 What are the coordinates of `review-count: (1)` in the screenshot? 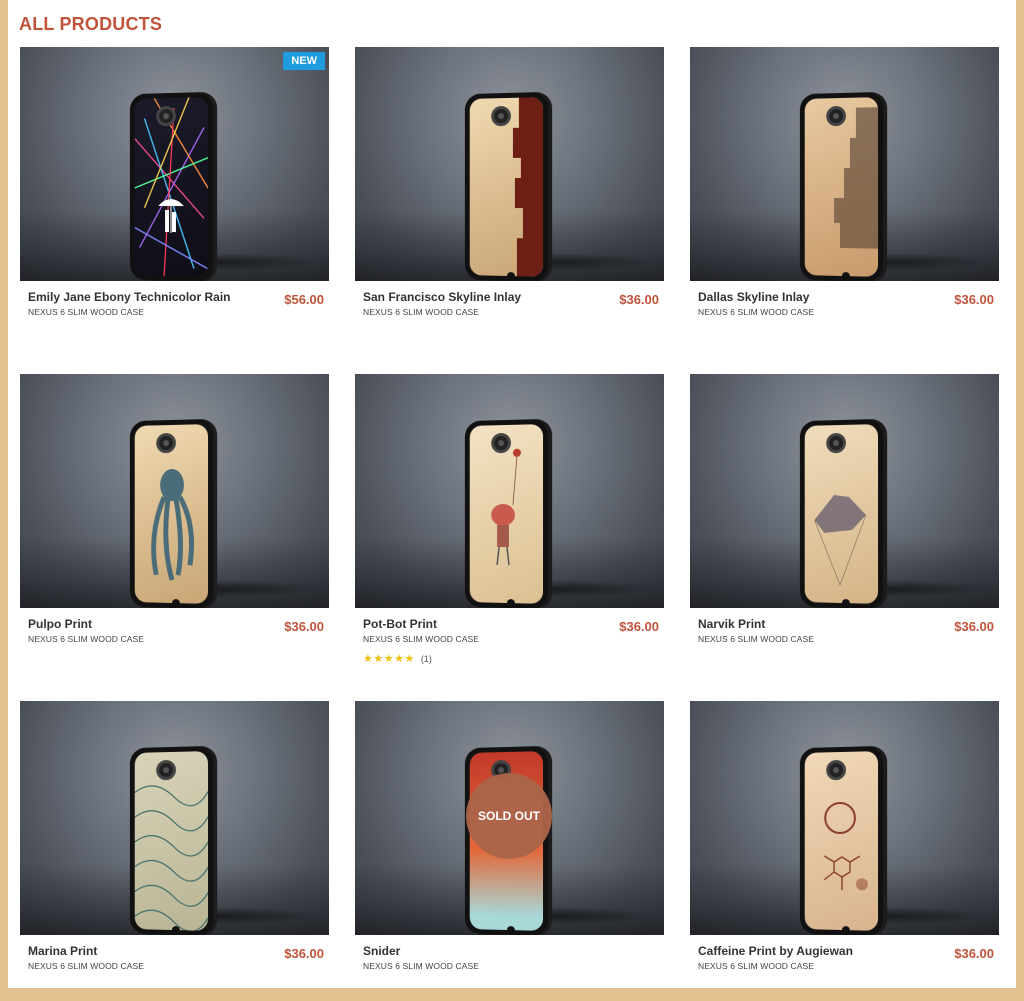 It's located at (426, 659).